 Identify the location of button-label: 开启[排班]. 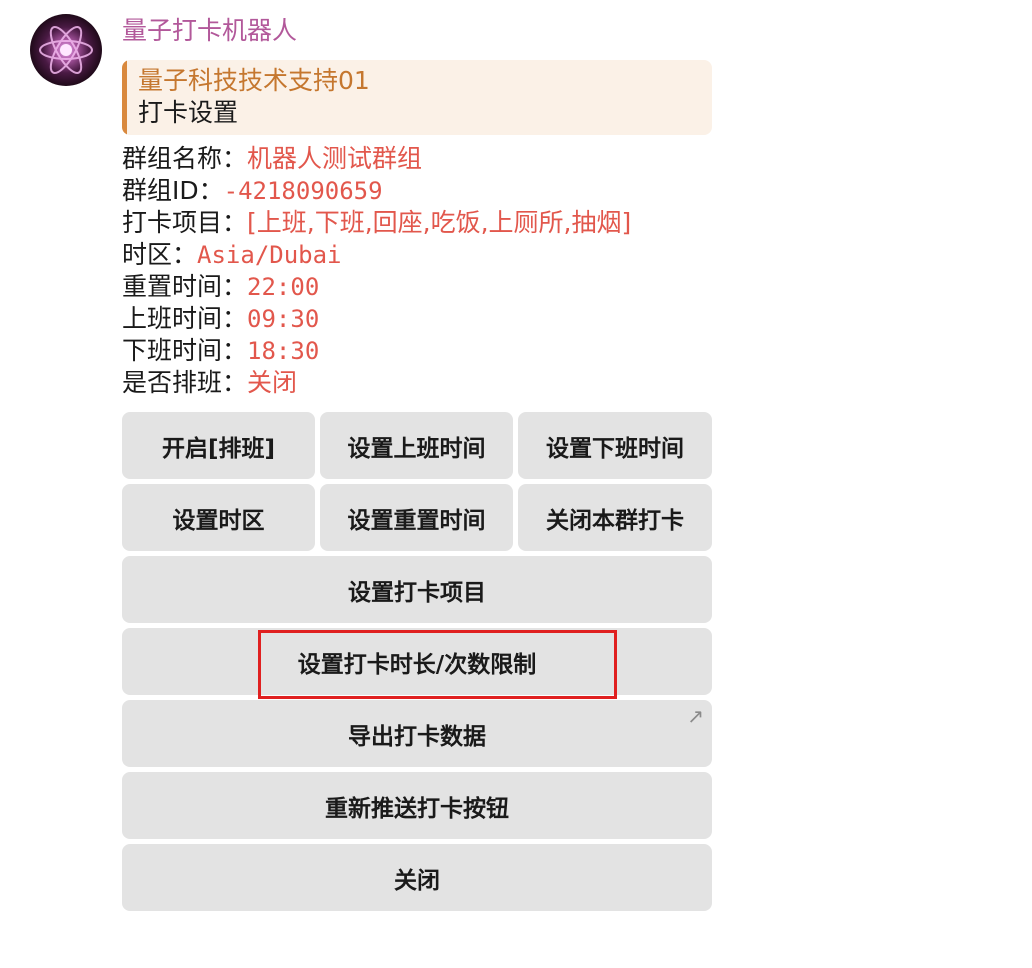
(218, 448).